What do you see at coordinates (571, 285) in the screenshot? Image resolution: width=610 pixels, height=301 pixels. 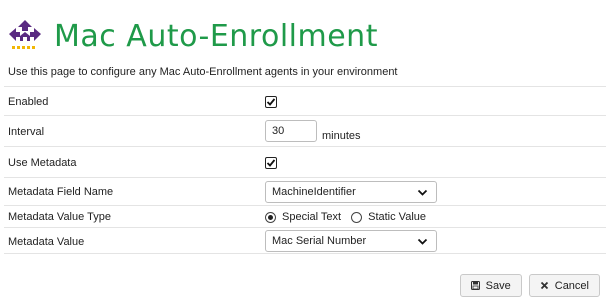 I see `cancel-label: Cancel` at bounding box center [571, 285].